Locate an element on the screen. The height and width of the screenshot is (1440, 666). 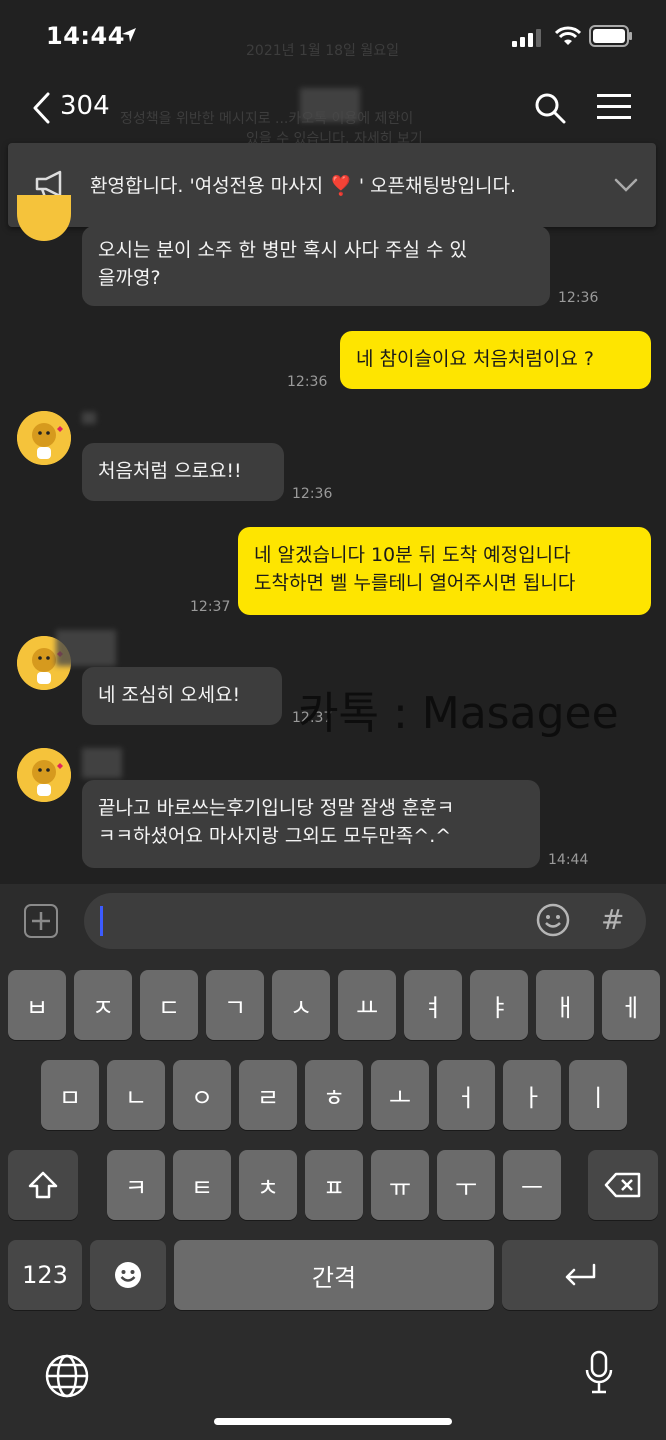
shift-icon is located at coordinates (43, 1185).